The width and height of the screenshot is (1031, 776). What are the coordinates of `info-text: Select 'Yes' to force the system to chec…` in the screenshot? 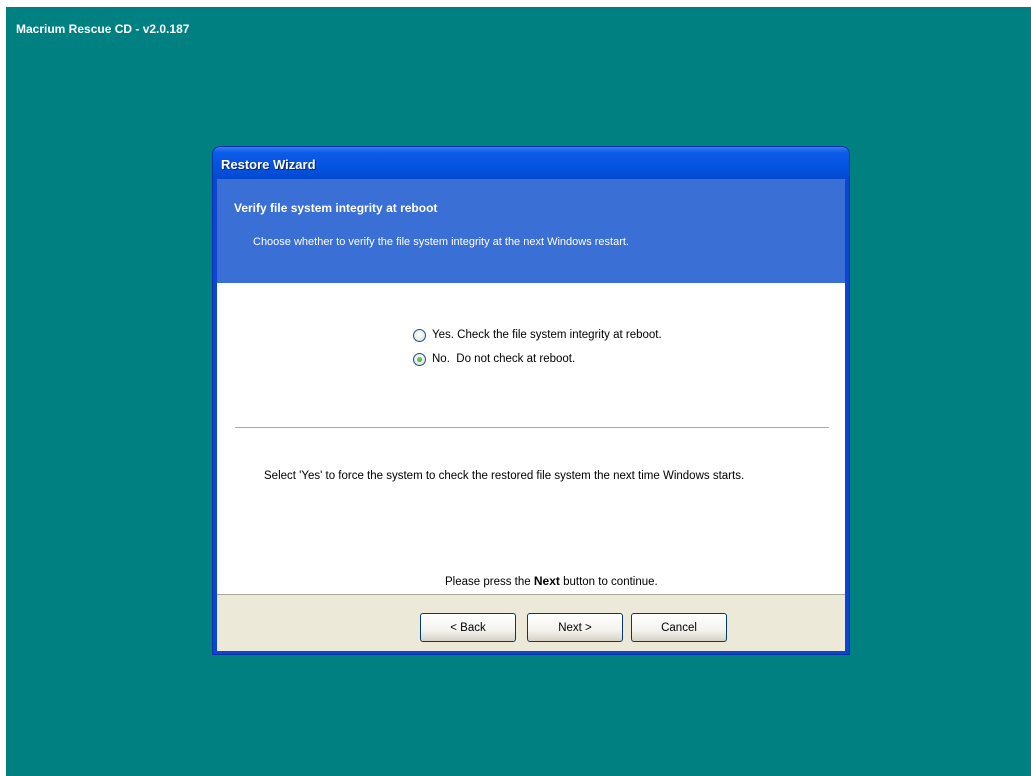 It's located at (504, 476).